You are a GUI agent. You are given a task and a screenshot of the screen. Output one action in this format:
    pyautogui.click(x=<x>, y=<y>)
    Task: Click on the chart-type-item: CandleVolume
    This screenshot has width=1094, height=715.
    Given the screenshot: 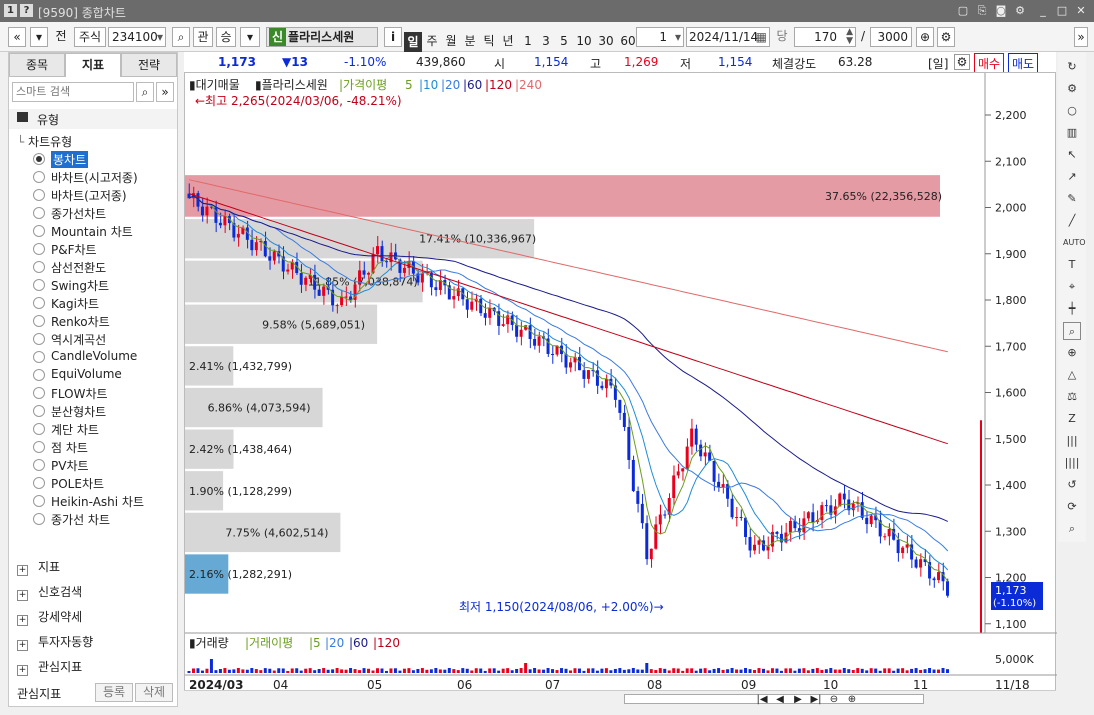 What is the action you would take?
    pyautogui.click(x=94, y=356)
    